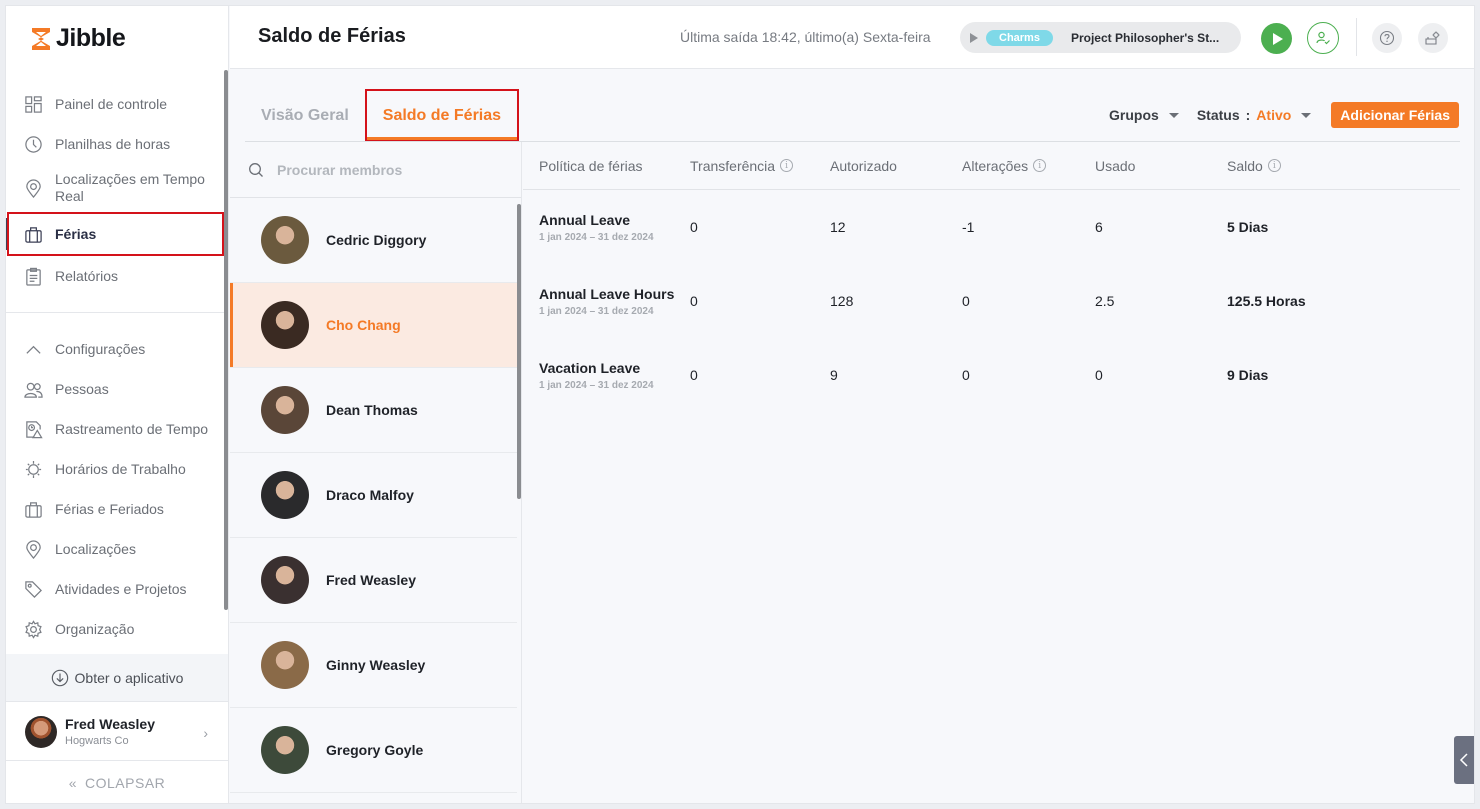 The height and width of the screenshot is (809, 1480). What do you see at coordinates (842, 301) in the screenshot?
I see `authorized-cell: 128` at bounding box center [842, 301].